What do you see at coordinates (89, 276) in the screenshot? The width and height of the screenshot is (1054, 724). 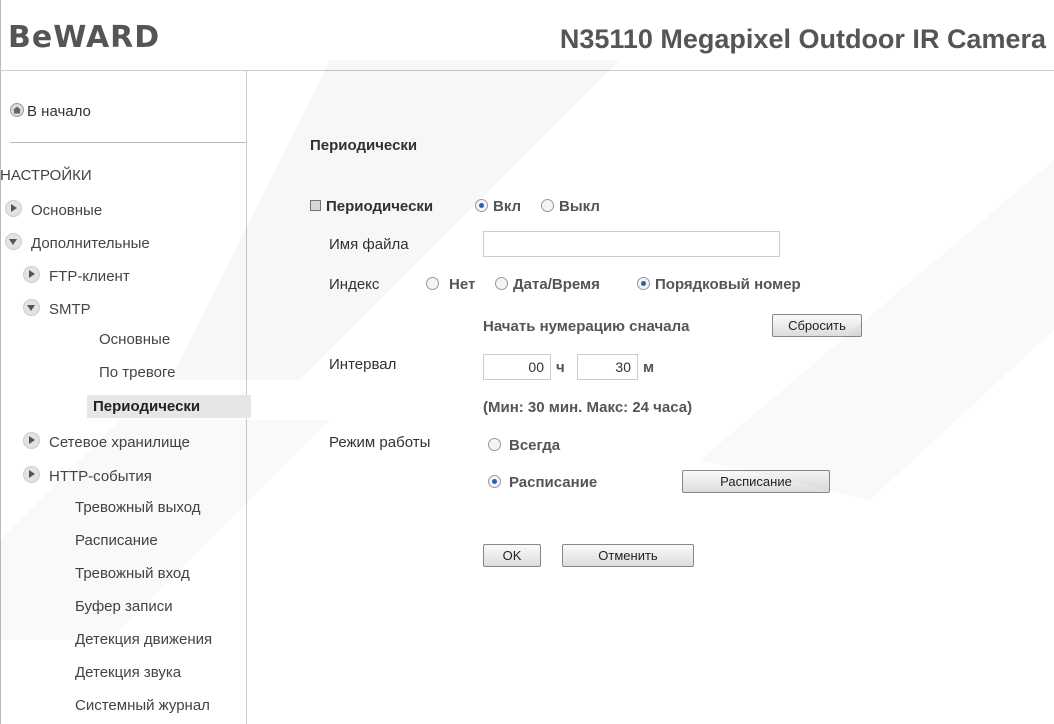 I see `sidebar-item-label: FTP-клиент` at bounding box center [89, 276].